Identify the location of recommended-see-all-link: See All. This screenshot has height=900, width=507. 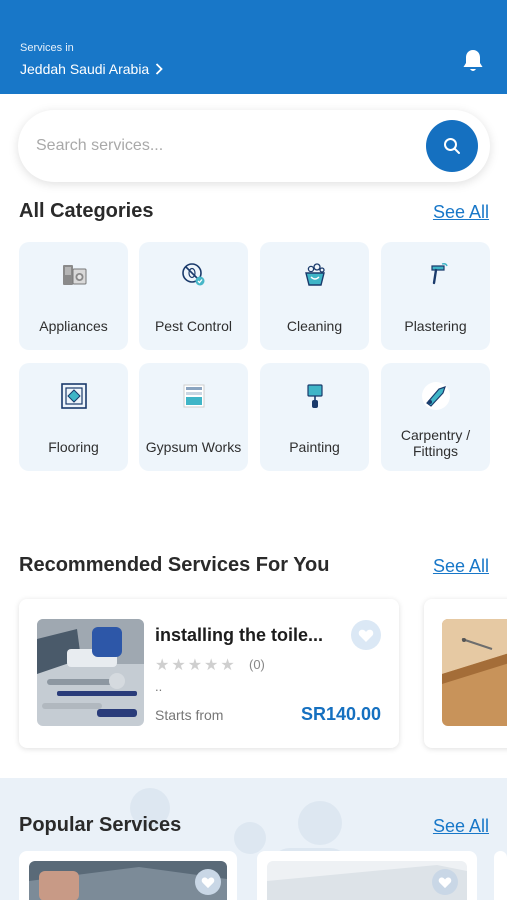
(461, 566).